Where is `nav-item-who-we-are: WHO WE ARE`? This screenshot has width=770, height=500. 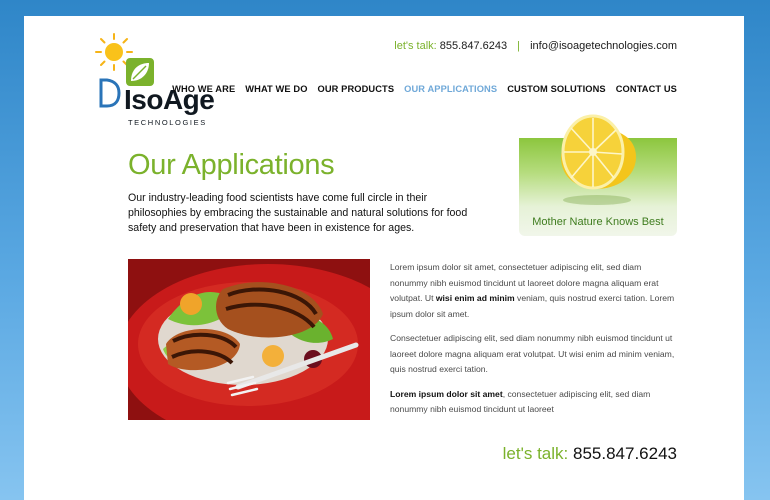 nav-item-who-we-are: WHO WE ARE is located at coordinates (203, 89).